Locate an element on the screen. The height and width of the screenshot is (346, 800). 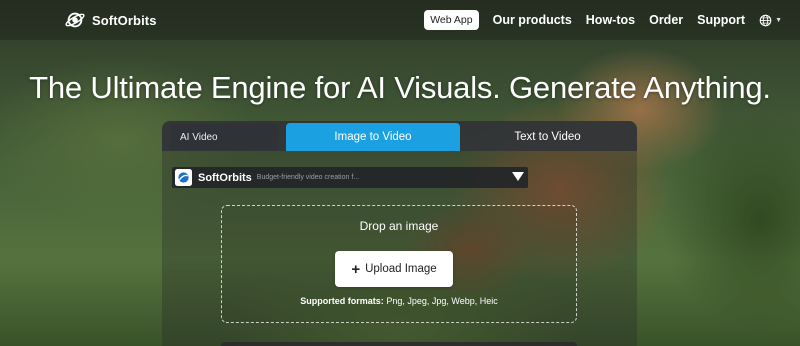
plus-icon: + is located at coordinates (356, 269).